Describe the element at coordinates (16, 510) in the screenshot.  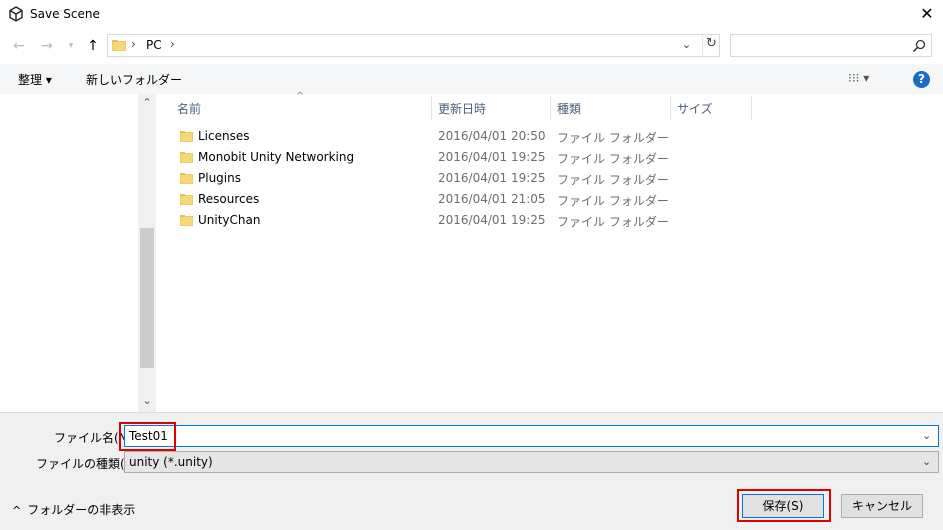
I see `chevron-up-icon: ^` at that location.